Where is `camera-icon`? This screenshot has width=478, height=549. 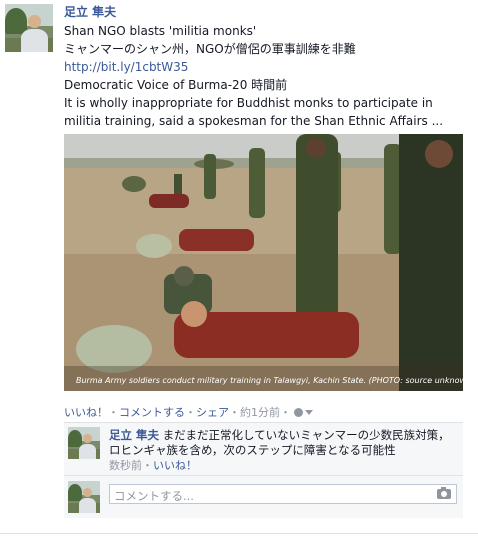 camera-icon is located at coordinates (444, 493).